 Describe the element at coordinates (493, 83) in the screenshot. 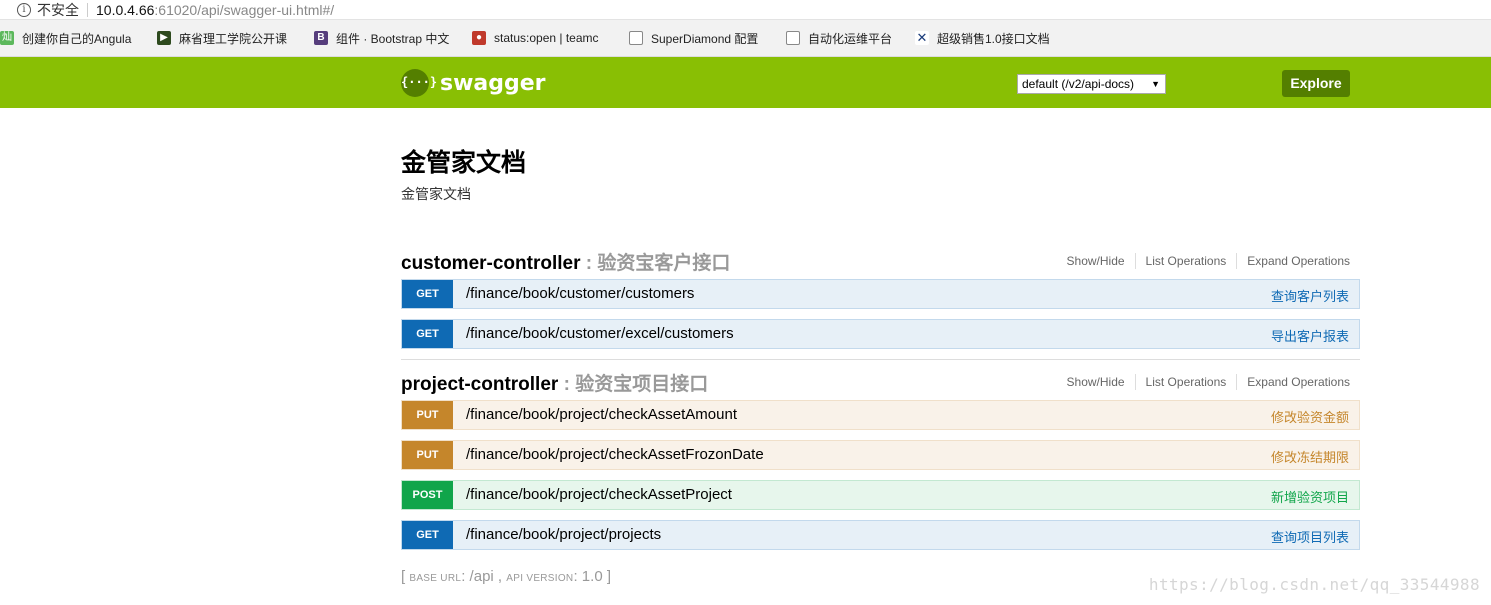

I see `swagger-logo-text: swagger` at that location.